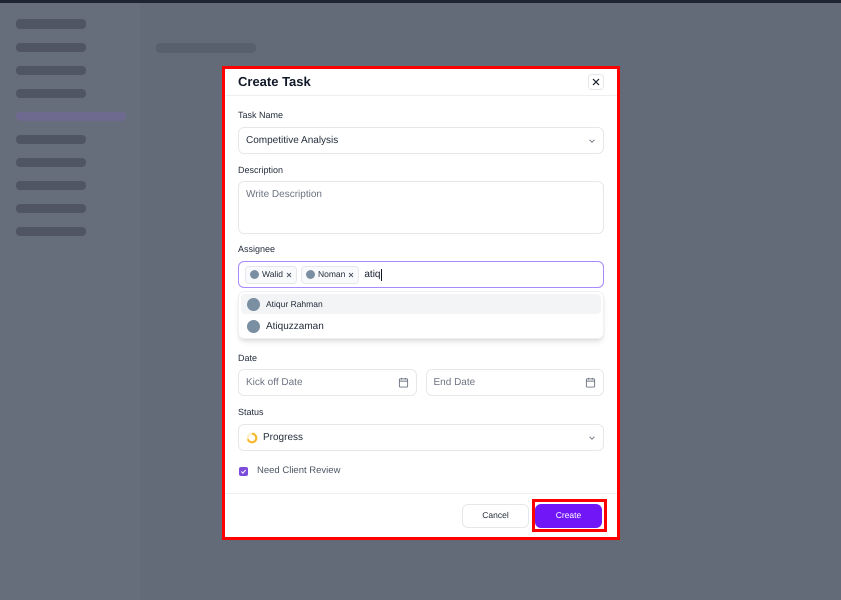 The height and width of the screenshot is (600, 841). What do you see at coordinates (421, 304) in the screenshot?
I see `suggestion-item: Atiqur Rahman` at bounding box center [421, 304].